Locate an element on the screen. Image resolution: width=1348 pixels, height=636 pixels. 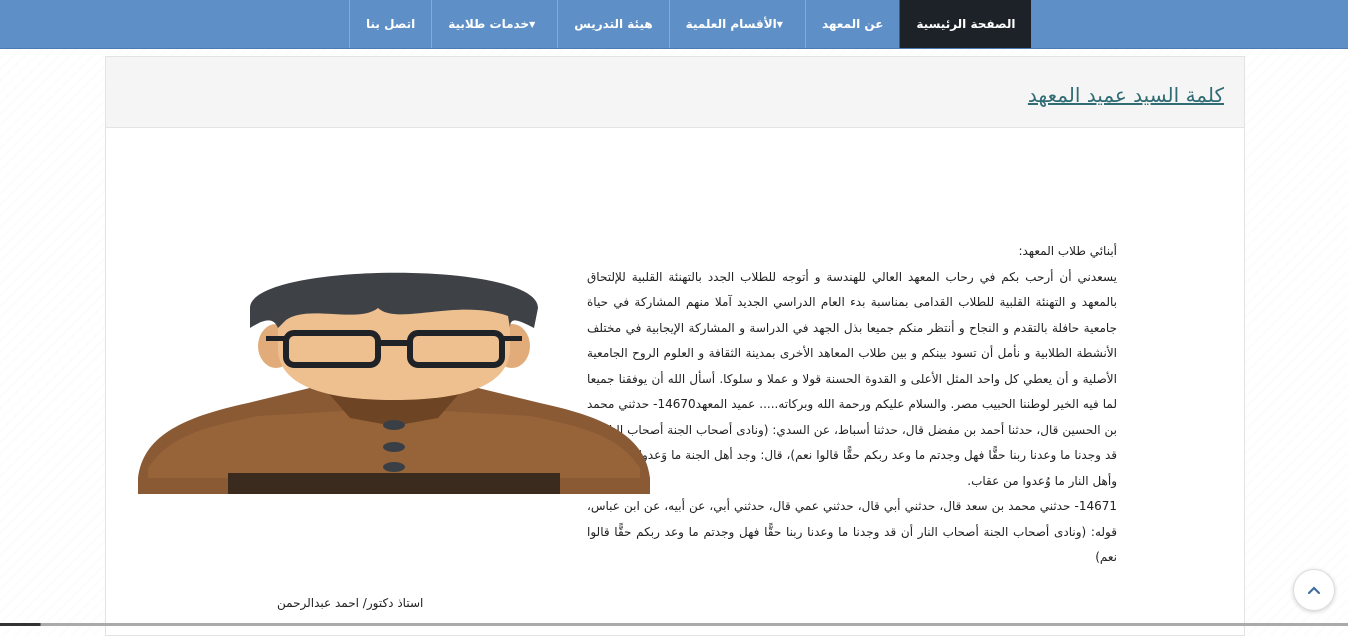
scroll-to-top-button is located at coordinates (1314, 590).